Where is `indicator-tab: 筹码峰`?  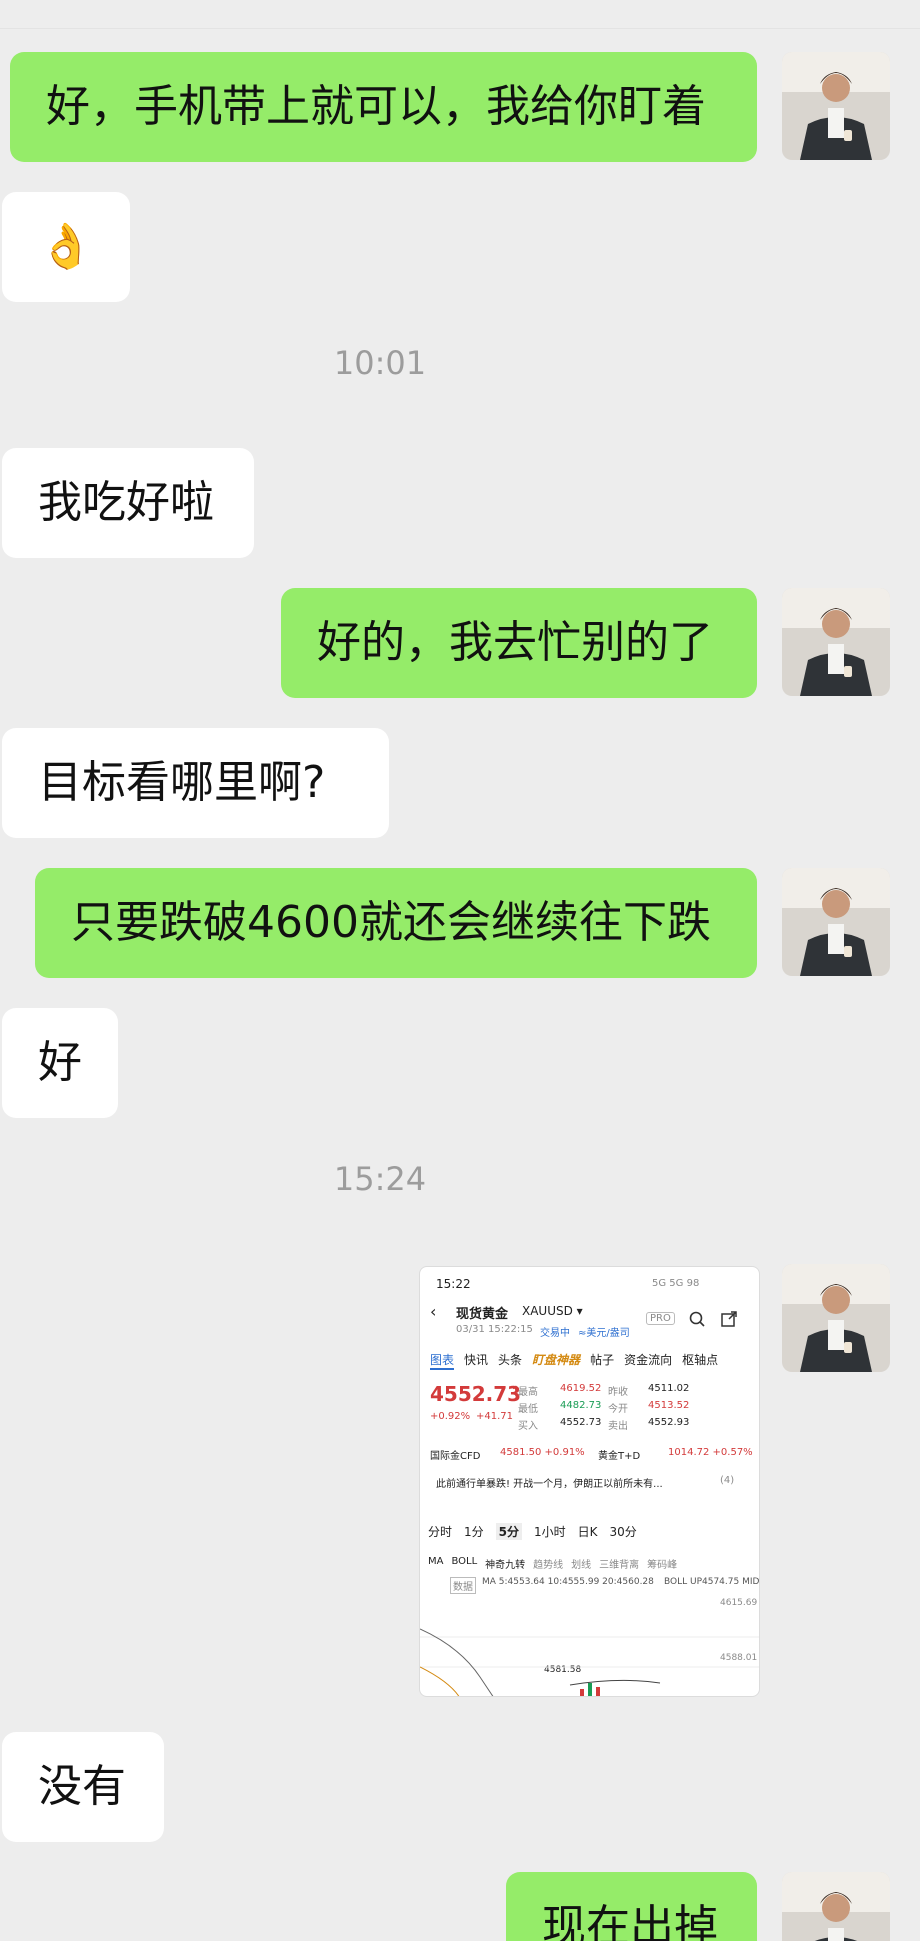
indicator-tab: 筹码峰 is located at coordinates (662, 1563).